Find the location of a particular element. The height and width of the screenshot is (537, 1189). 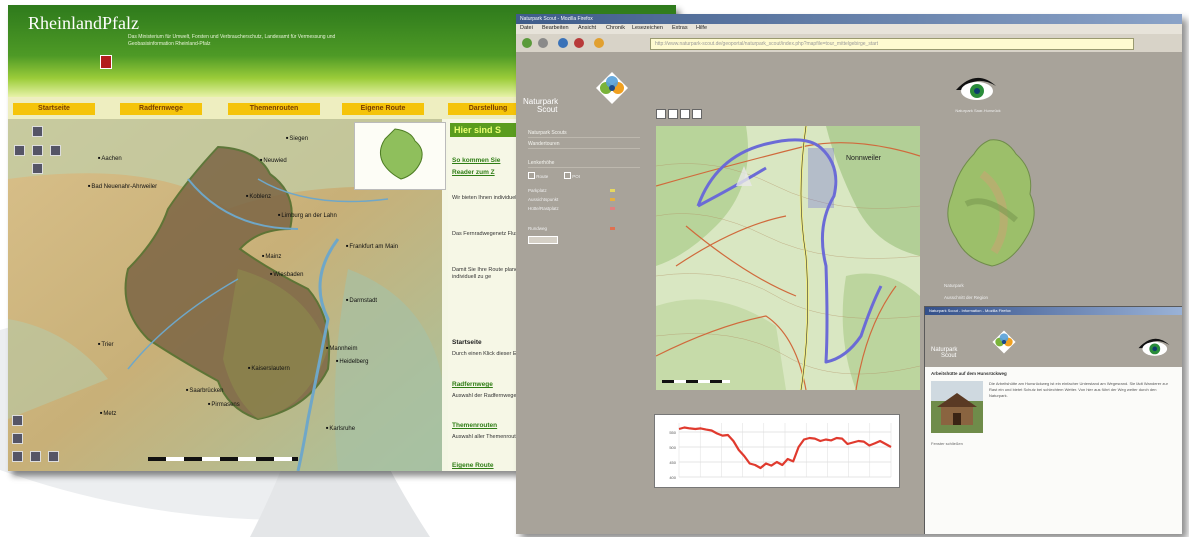

city-label: Neuwied is located at coordinates (273, 160).